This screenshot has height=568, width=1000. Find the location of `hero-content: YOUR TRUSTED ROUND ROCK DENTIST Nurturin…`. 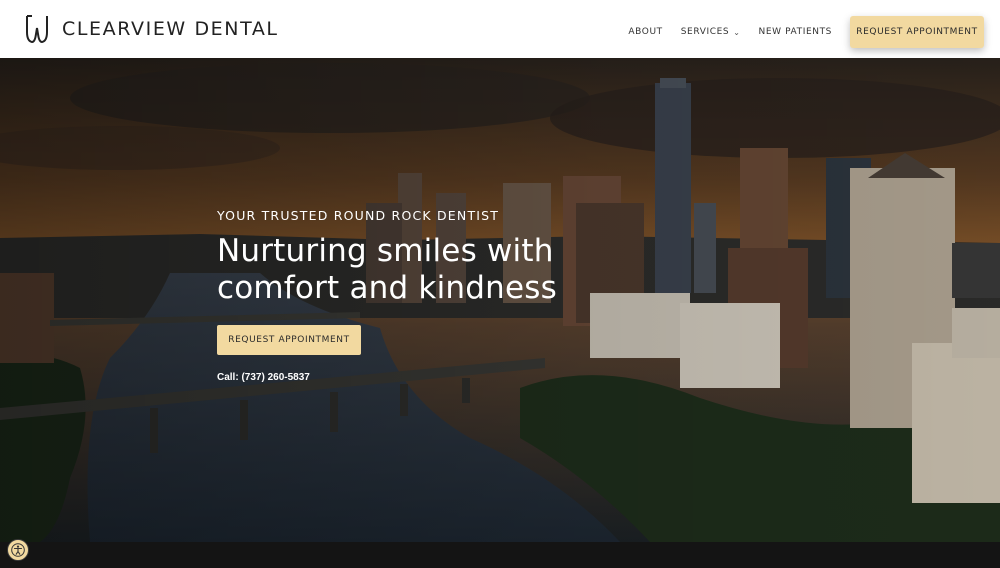

hero-content: YOUR TRUSTED ROUND ROCK DENTIST Nurturin… is located at coordinates (427, 295).